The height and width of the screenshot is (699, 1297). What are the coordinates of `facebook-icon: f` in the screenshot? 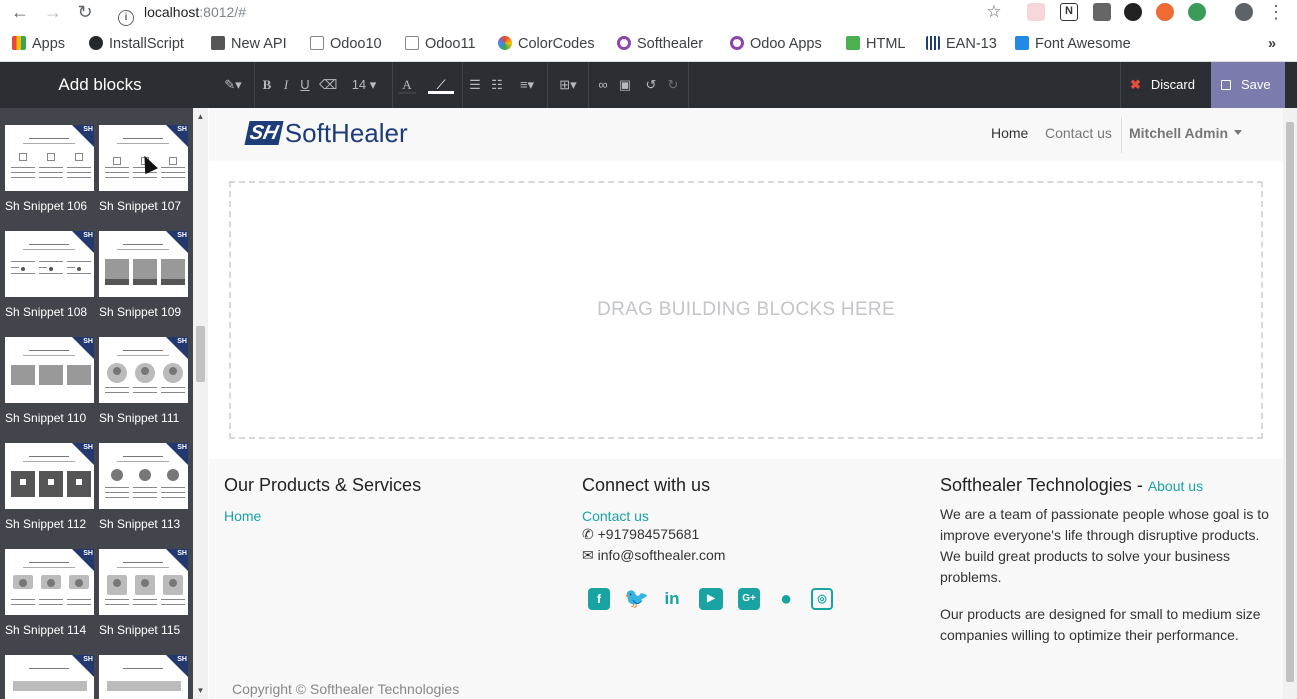 It's located at (599, 599).